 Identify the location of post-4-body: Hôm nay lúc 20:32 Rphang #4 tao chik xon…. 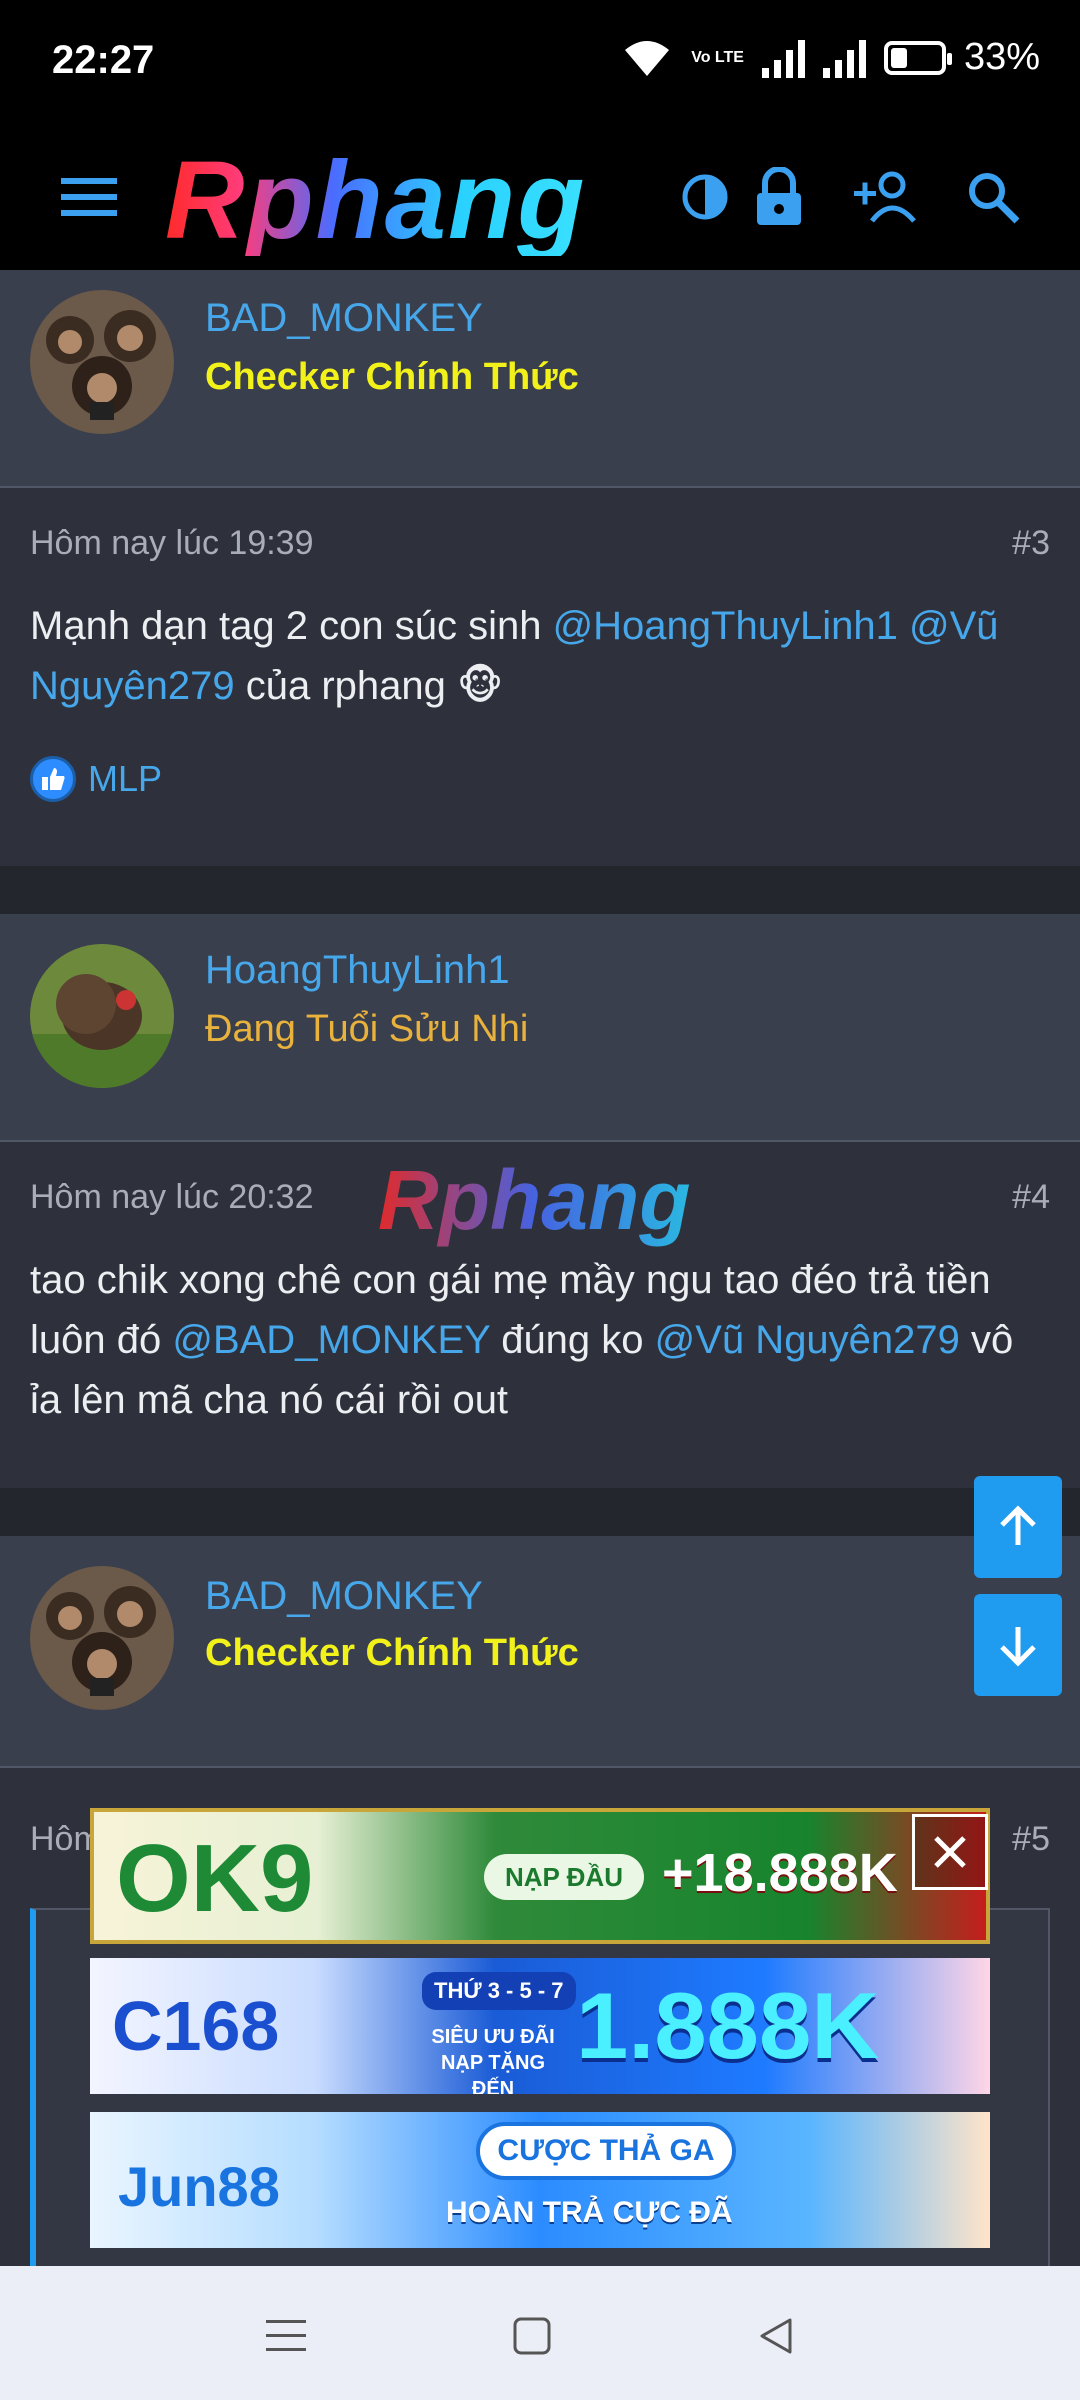
(540, 1315).